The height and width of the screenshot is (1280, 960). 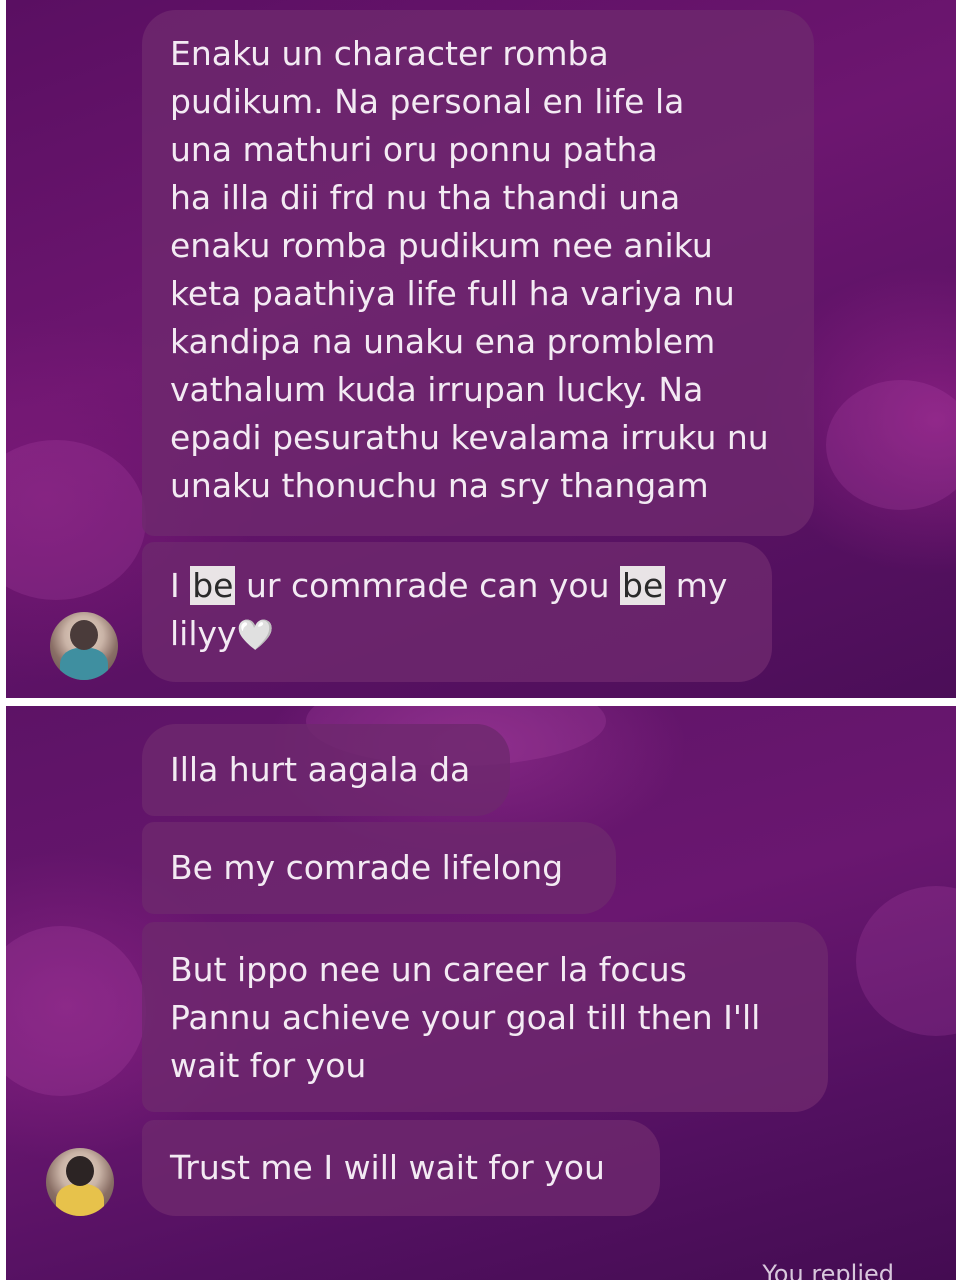 What do you see at coordinates (387, 1167) in the screenshot?
I see `message-text: Trust me I will wait for you` at bounding box center [387, 1167].